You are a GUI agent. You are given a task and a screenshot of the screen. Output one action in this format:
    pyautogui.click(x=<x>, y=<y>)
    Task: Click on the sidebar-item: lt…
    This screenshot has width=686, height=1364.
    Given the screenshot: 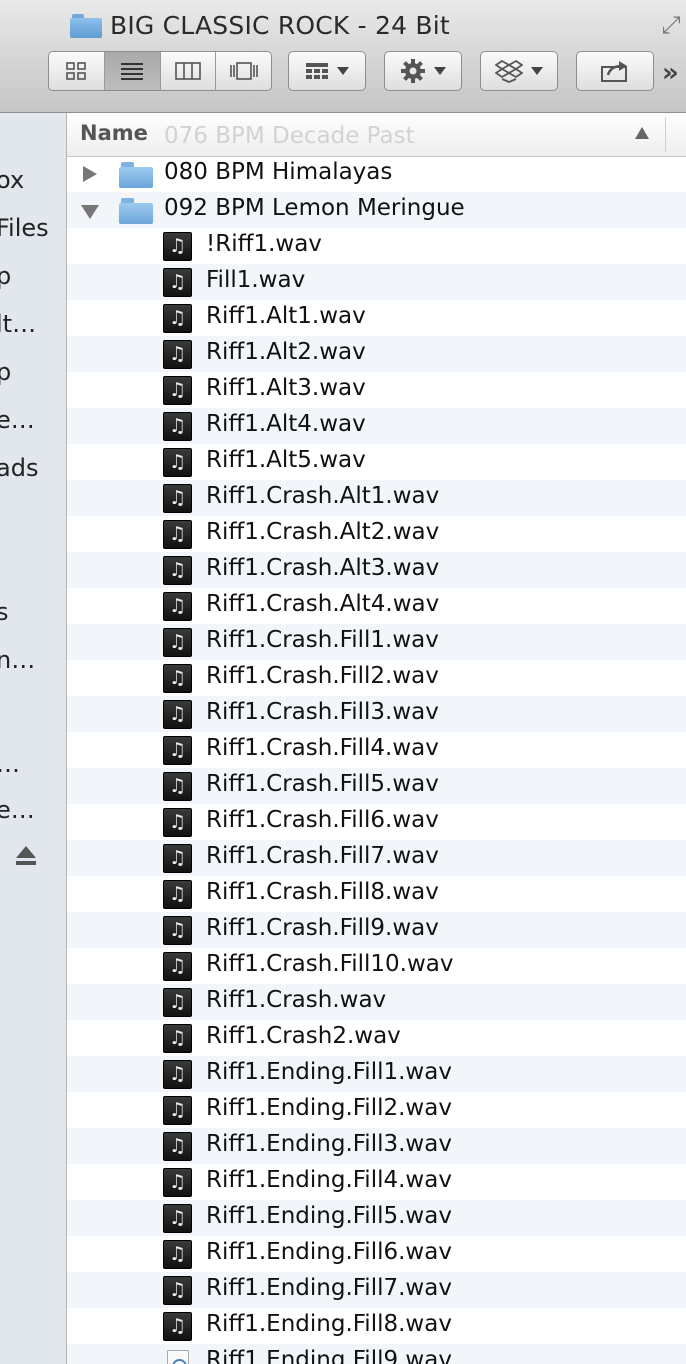 What is the action you would take?
    pyautogui.click(x=18, y=324)
    